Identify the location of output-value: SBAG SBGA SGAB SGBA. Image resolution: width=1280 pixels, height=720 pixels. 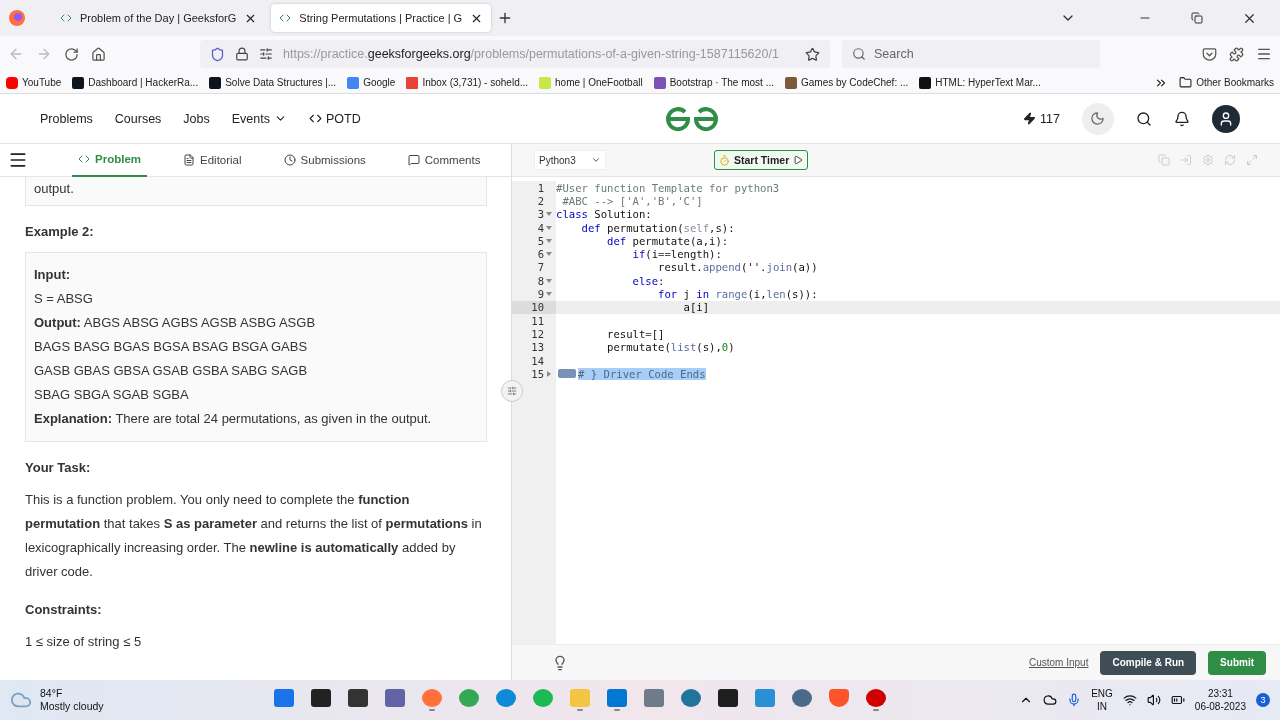
(112, 395).